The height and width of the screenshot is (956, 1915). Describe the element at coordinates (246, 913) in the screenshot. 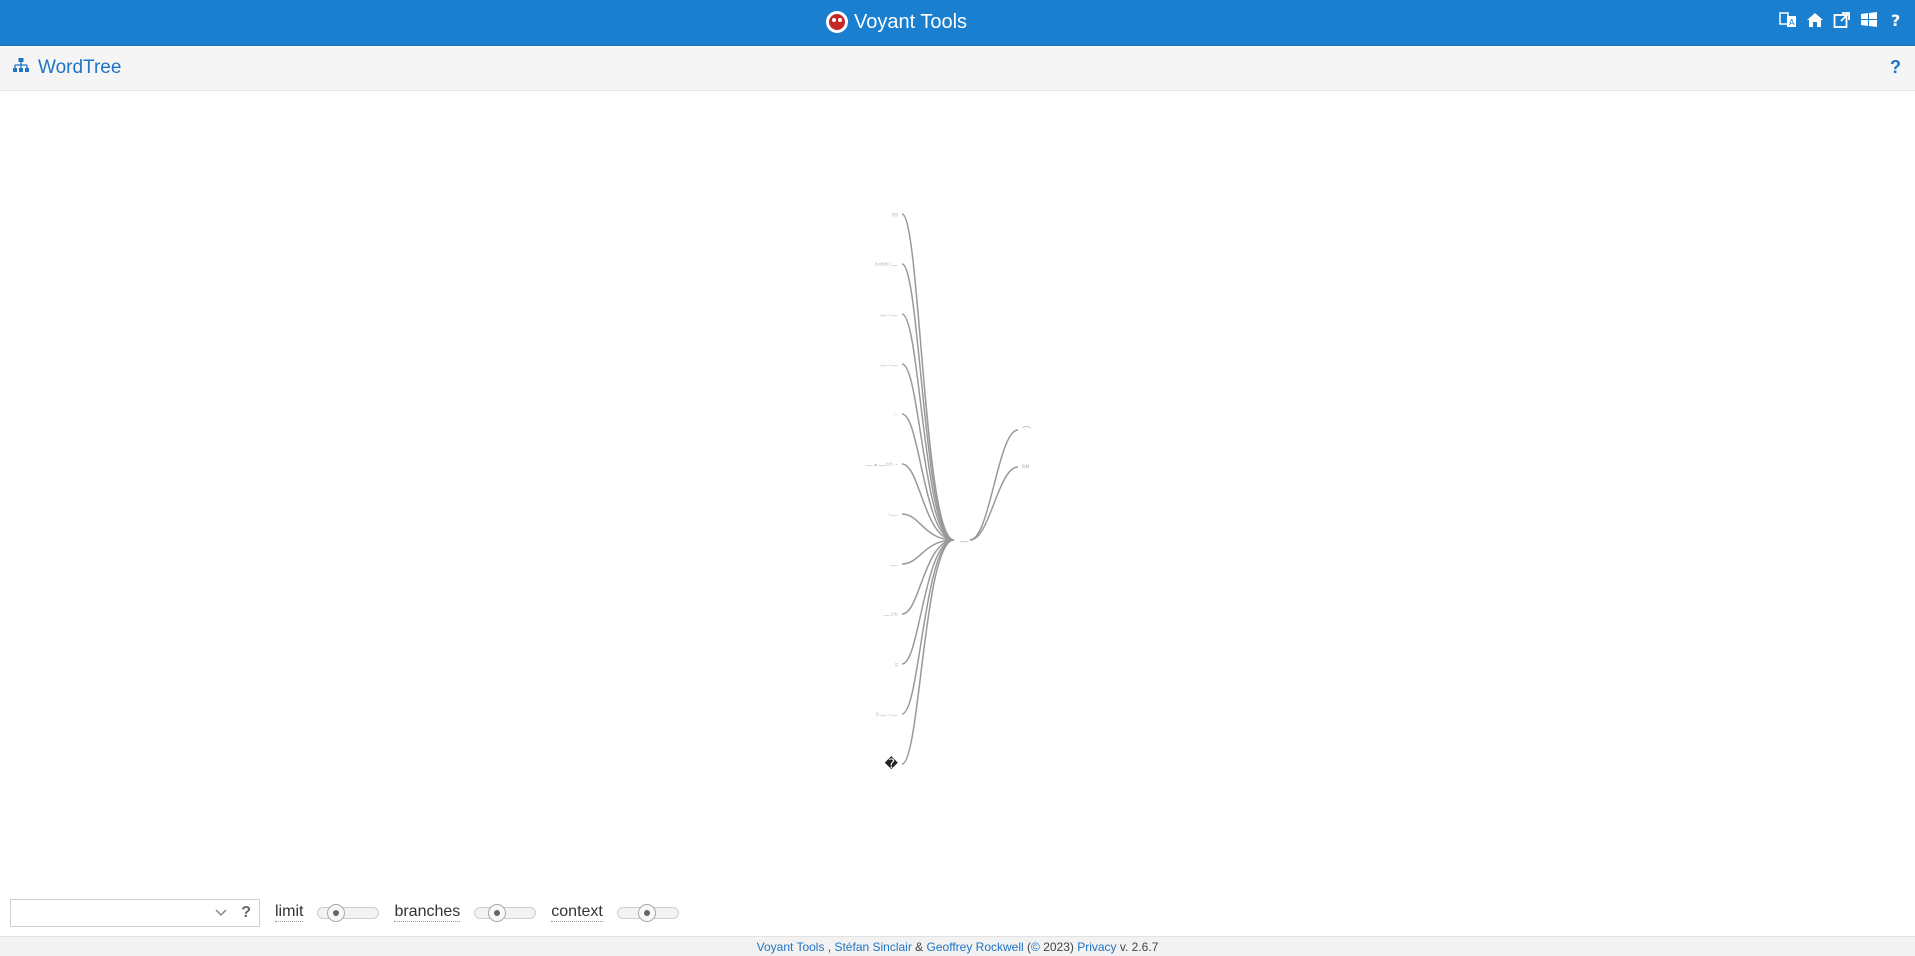

I see `search-help-icon: ?` at that location.